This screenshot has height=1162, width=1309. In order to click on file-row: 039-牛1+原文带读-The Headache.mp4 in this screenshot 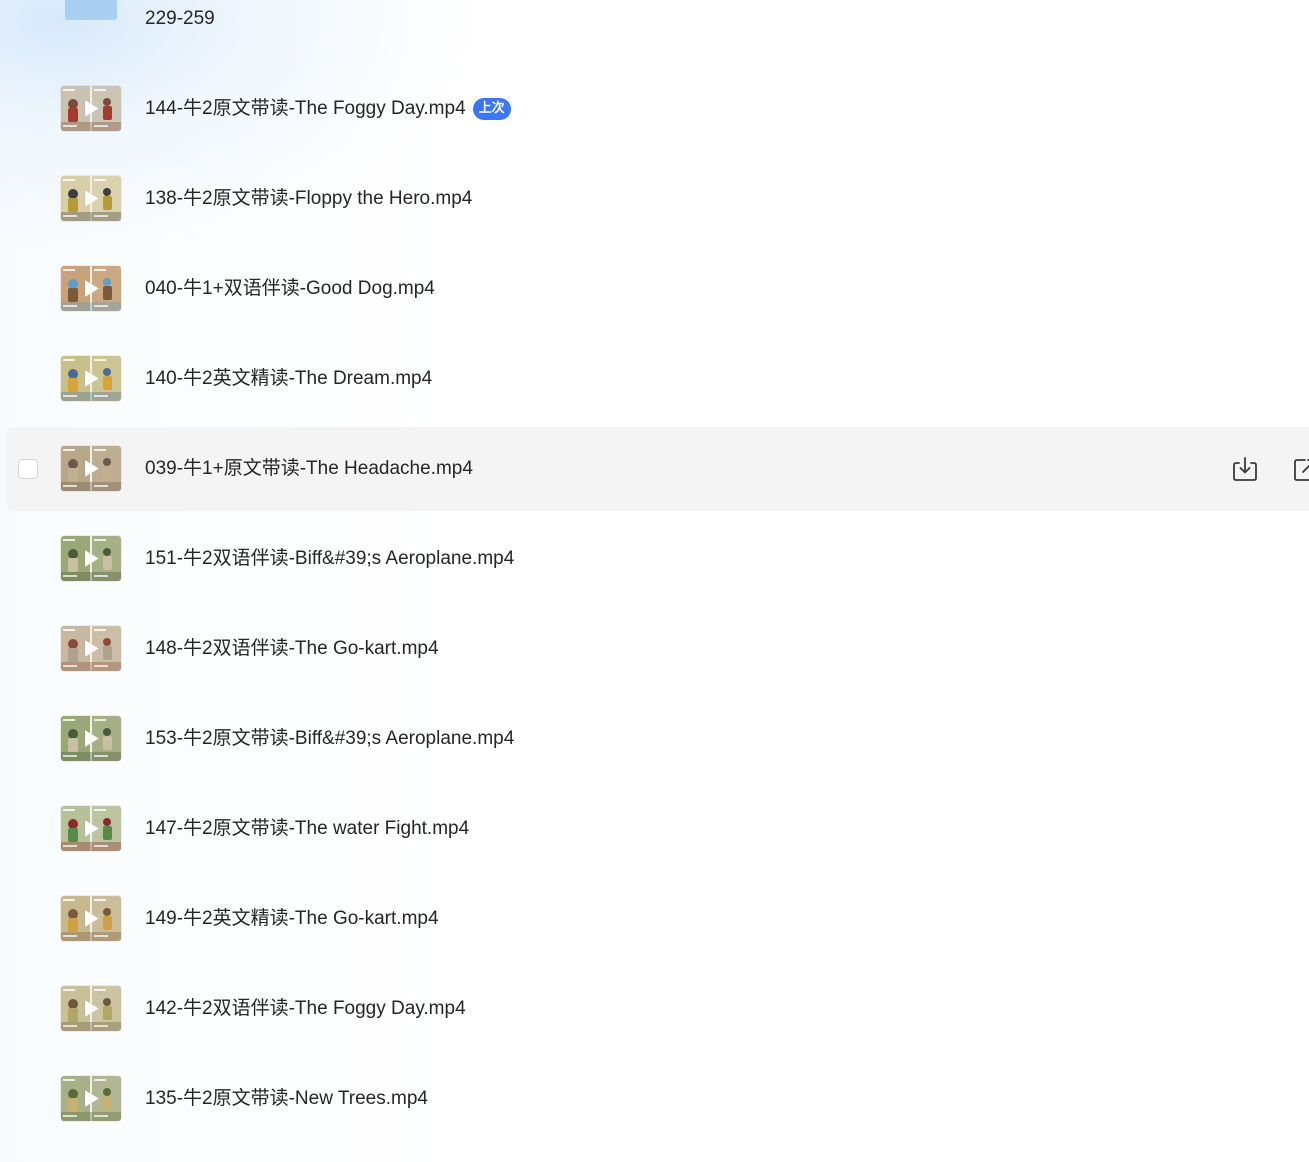, I will do `click(657, 469)`.